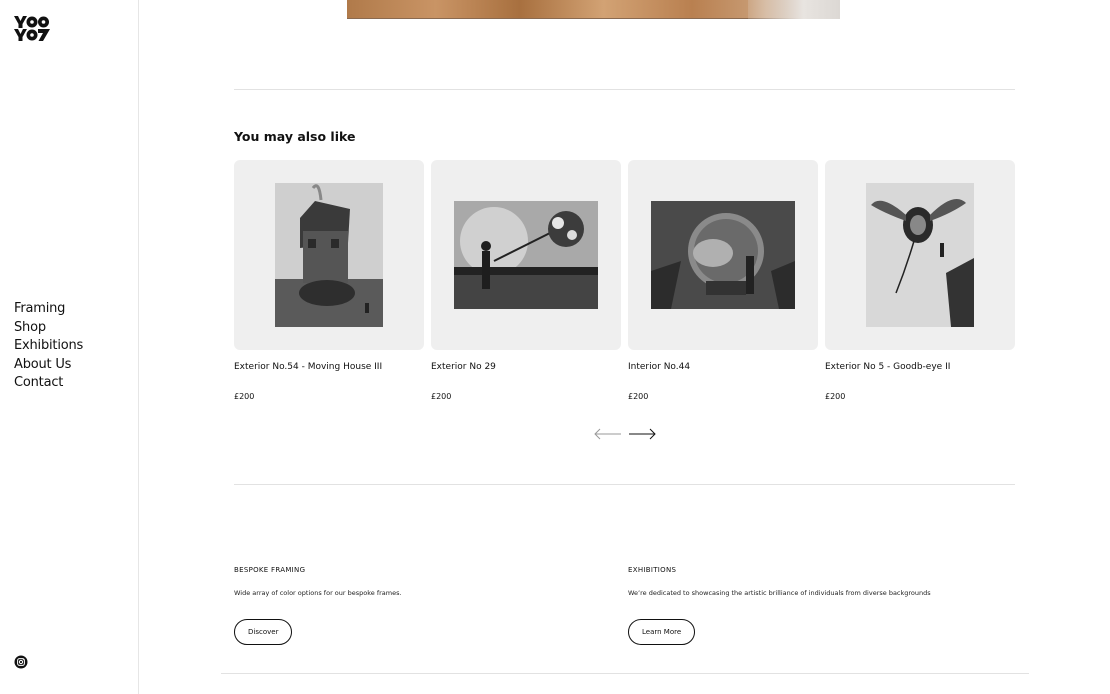 The width and height of the screenshot is (1110, 694). What do you see at coordinates (463, 367) in the screenshot?
I see `product-name: Exterior No 29` at bounding box center [463, 367].